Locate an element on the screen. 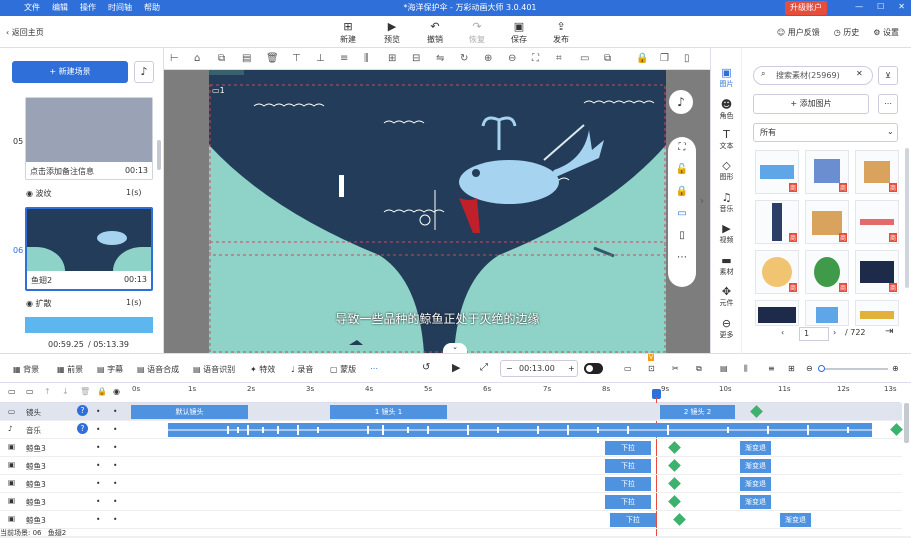  new-button: ⊞ 新建 is located at coordinates (348, 32).